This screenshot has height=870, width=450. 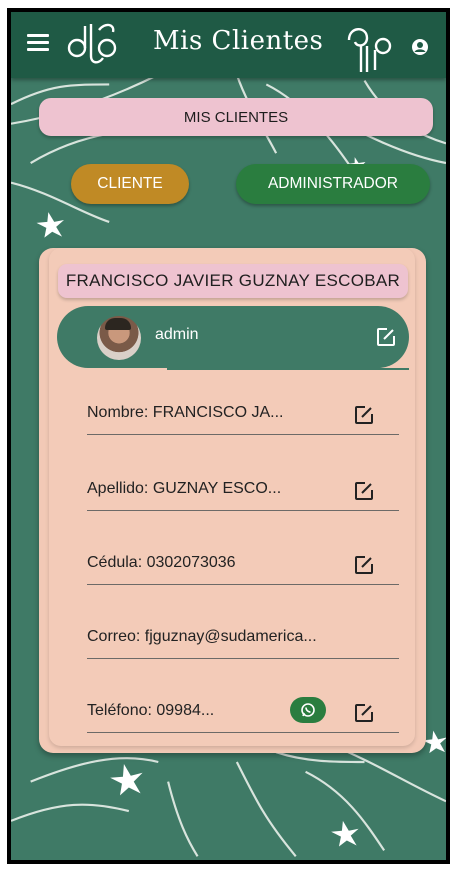 I want to click on edit-username-icon, so click(x=386, y=337).